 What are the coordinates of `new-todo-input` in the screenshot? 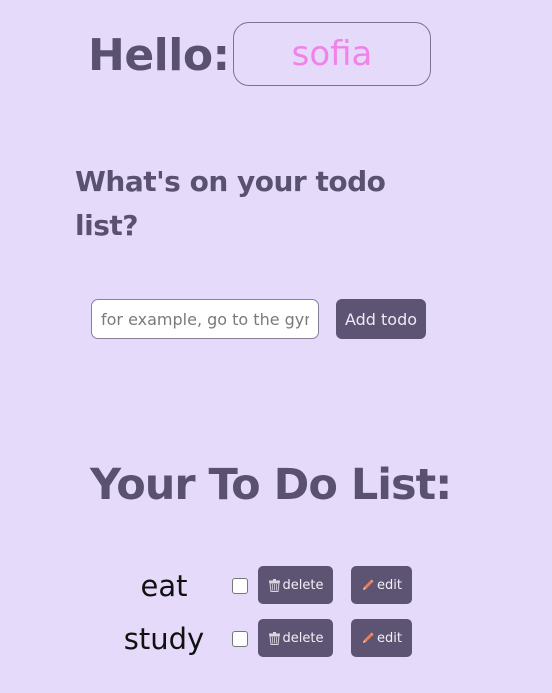 It's located at (205, 319).